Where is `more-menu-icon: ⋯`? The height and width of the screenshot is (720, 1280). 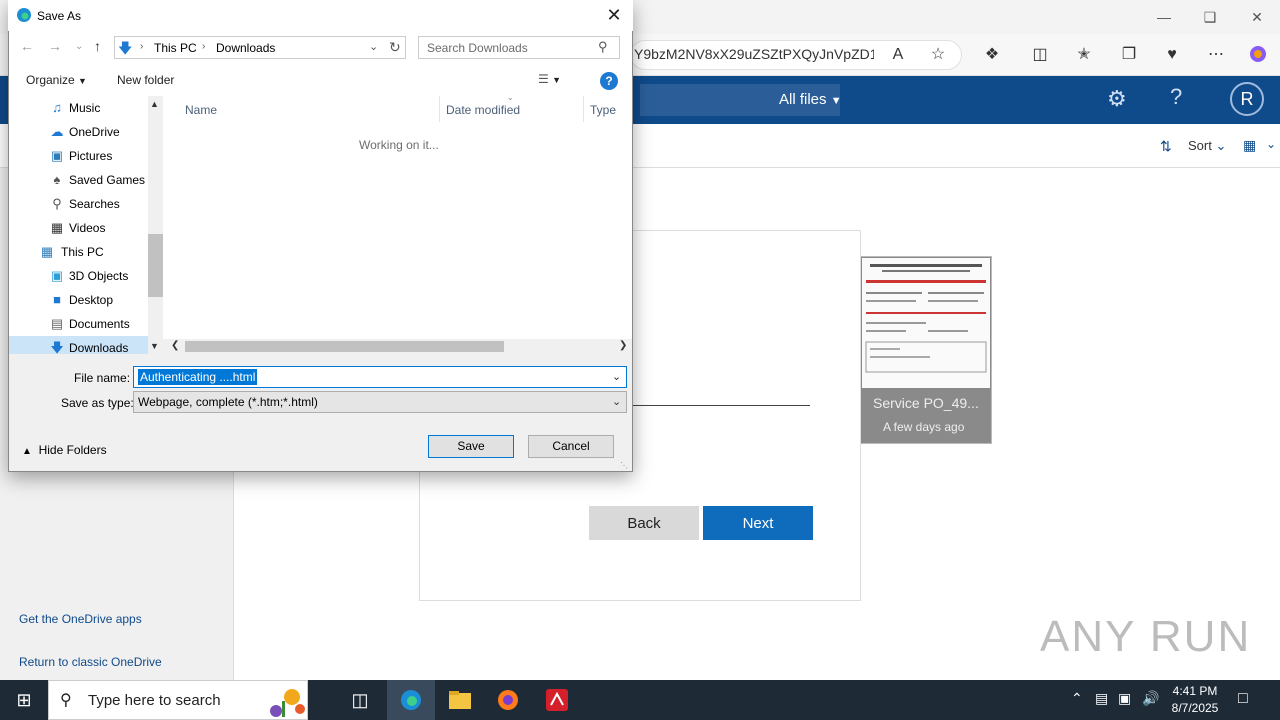 more-menu-icon: ⋯ is located at coordinates (1216, 55).